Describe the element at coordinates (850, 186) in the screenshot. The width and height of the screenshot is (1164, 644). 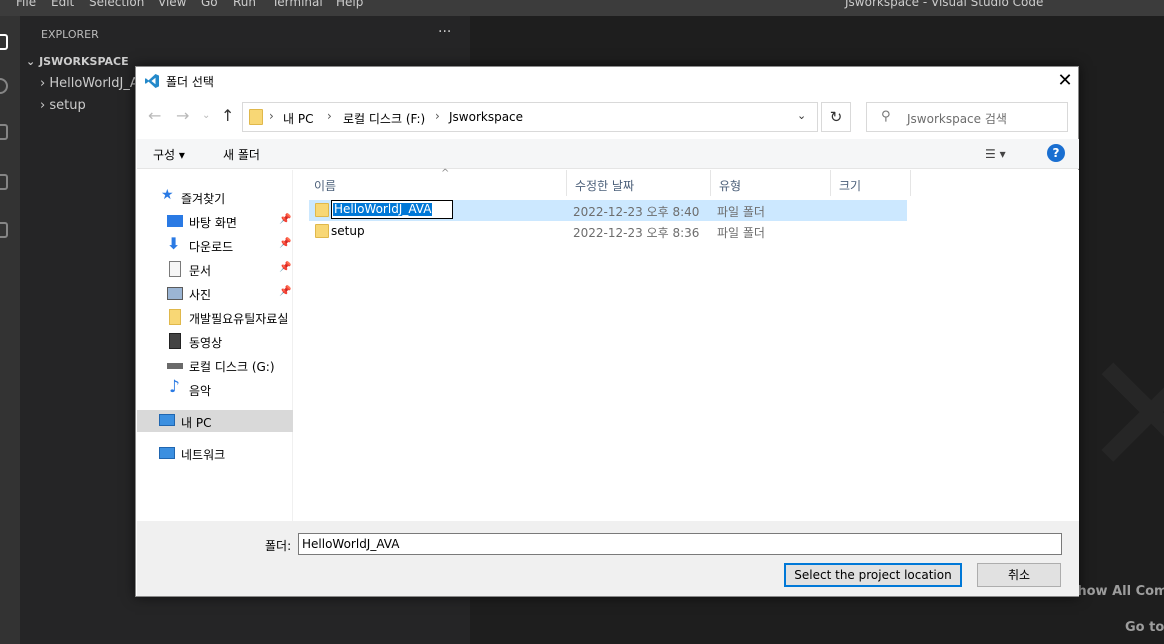
I see `column-label: 크기` at that location.